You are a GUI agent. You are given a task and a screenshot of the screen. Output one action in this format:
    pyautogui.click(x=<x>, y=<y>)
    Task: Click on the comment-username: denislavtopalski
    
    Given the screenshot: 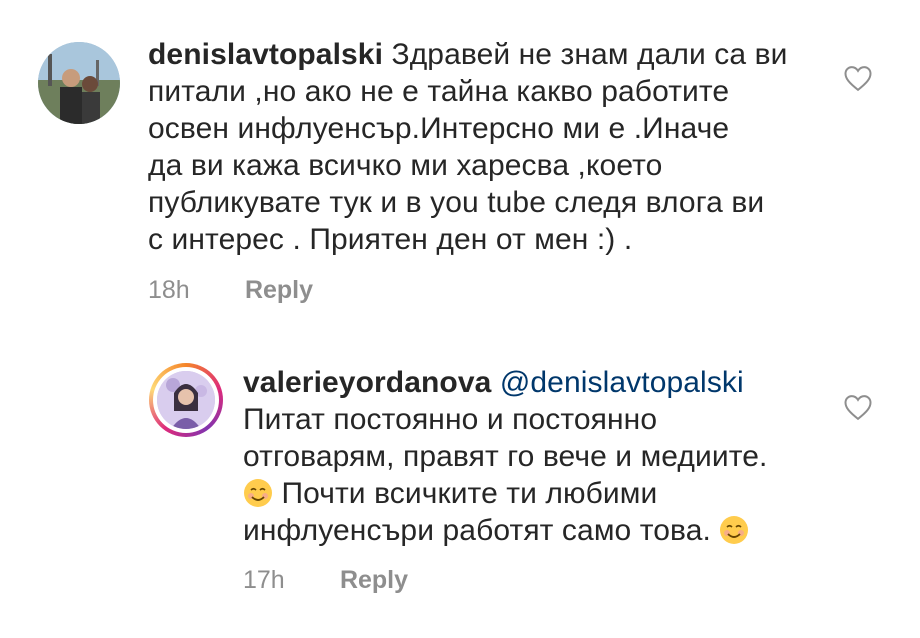 What is the action you would take?
    pyautogui.click(x=265, y=54)
    